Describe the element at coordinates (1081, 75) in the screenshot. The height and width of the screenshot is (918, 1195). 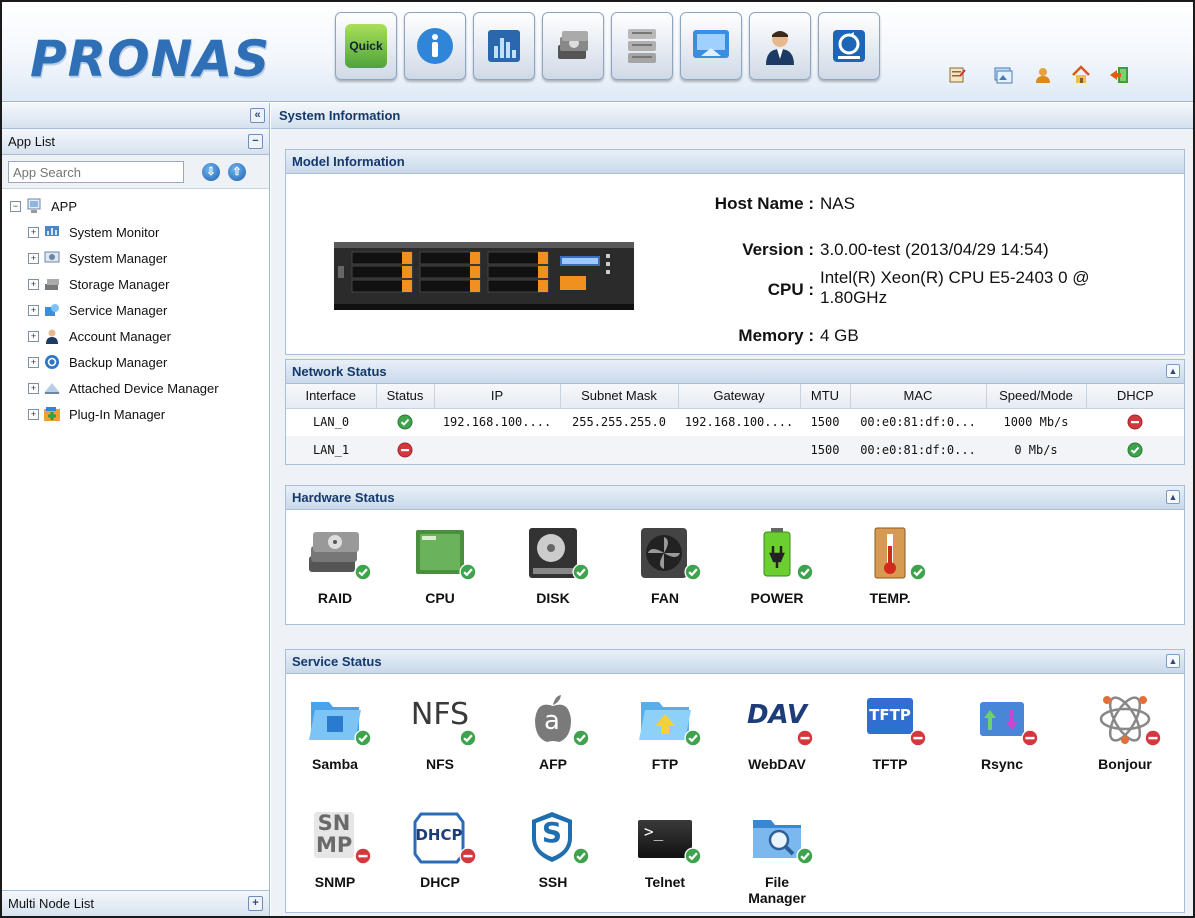
I see `home-icon` at that location.